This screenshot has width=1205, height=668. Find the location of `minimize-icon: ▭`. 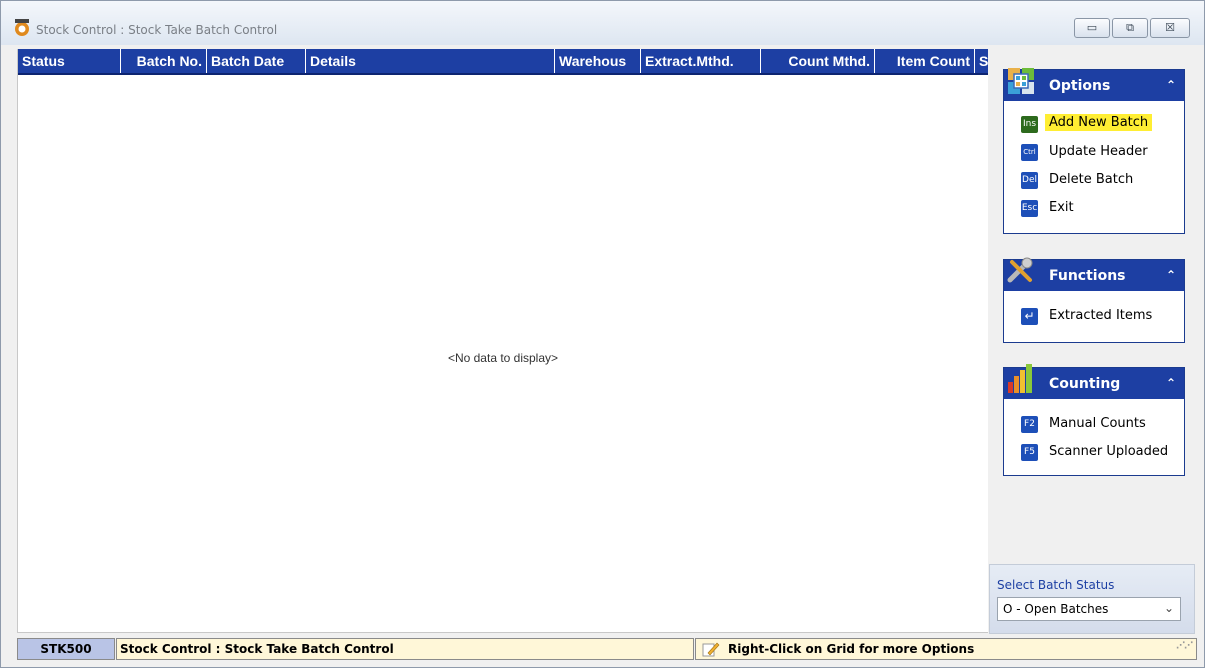

minimize-icon: ▭ is located at coordinates (1092, 27).